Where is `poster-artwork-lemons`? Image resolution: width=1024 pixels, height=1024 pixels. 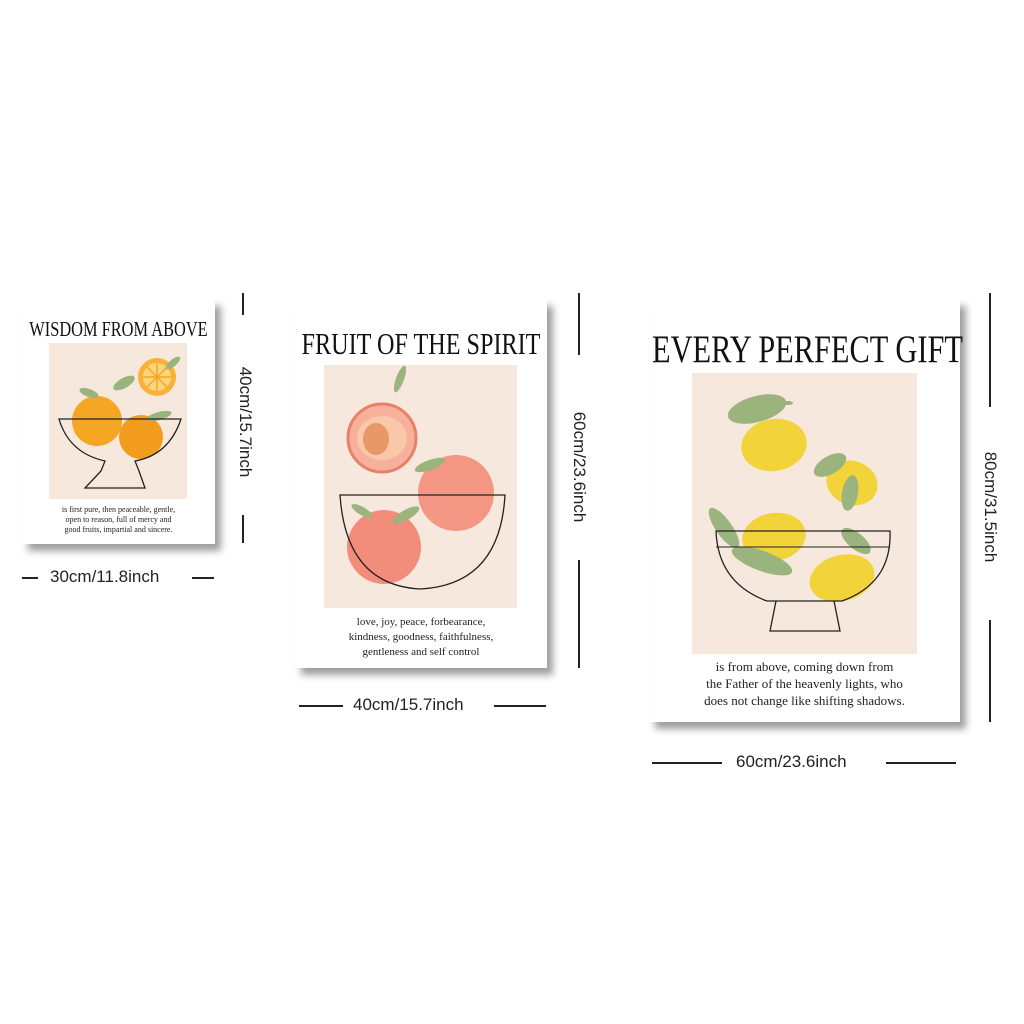 poster-artwork-lemons is located at coordinates (804, 513).